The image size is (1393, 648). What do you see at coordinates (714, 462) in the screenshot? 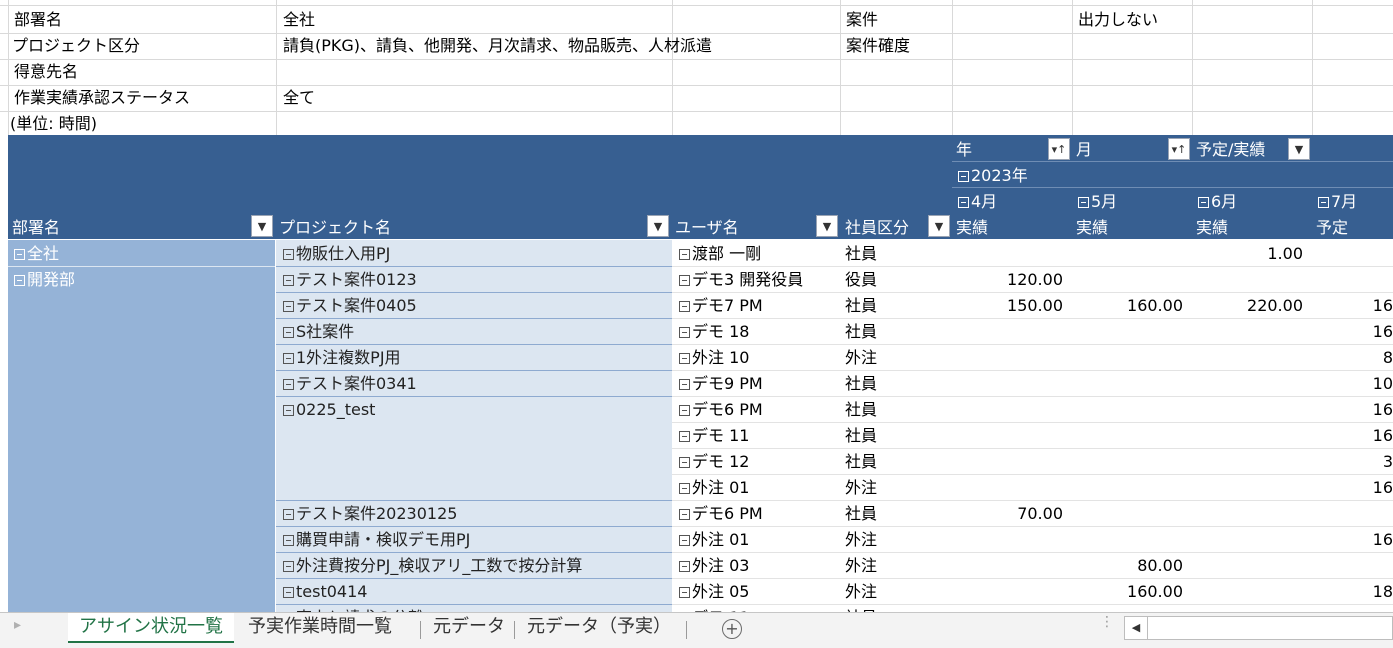
I see `user-cell: デモ 12` at bounding box center [714, 462].